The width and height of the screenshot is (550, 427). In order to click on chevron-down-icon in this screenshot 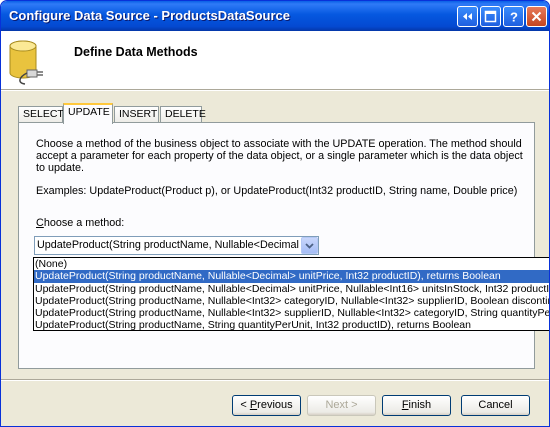, I will do `click(309, 246)`.